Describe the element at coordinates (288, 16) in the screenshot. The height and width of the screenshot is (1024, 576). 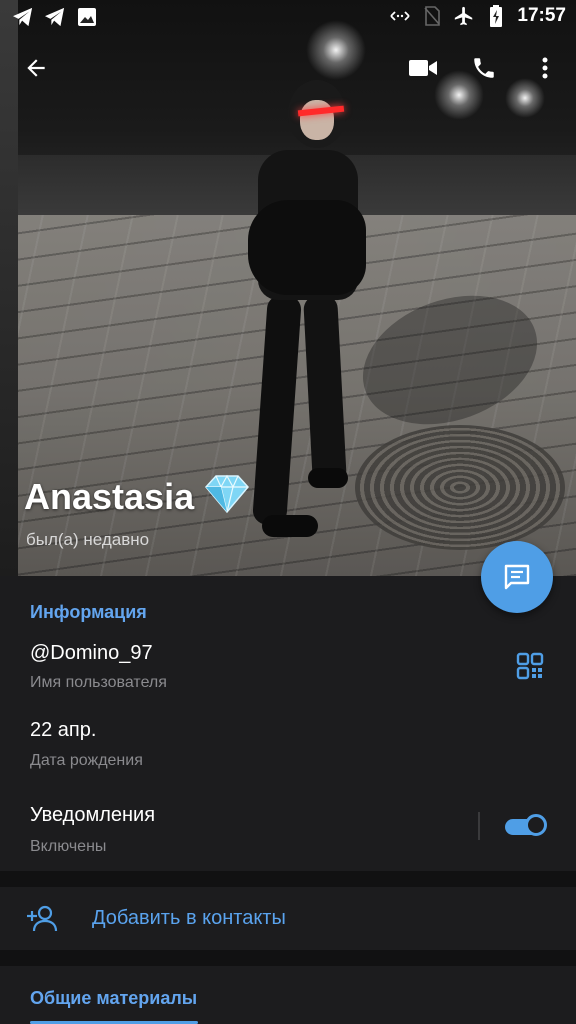
I see `status-bar: 17:57` at that location.